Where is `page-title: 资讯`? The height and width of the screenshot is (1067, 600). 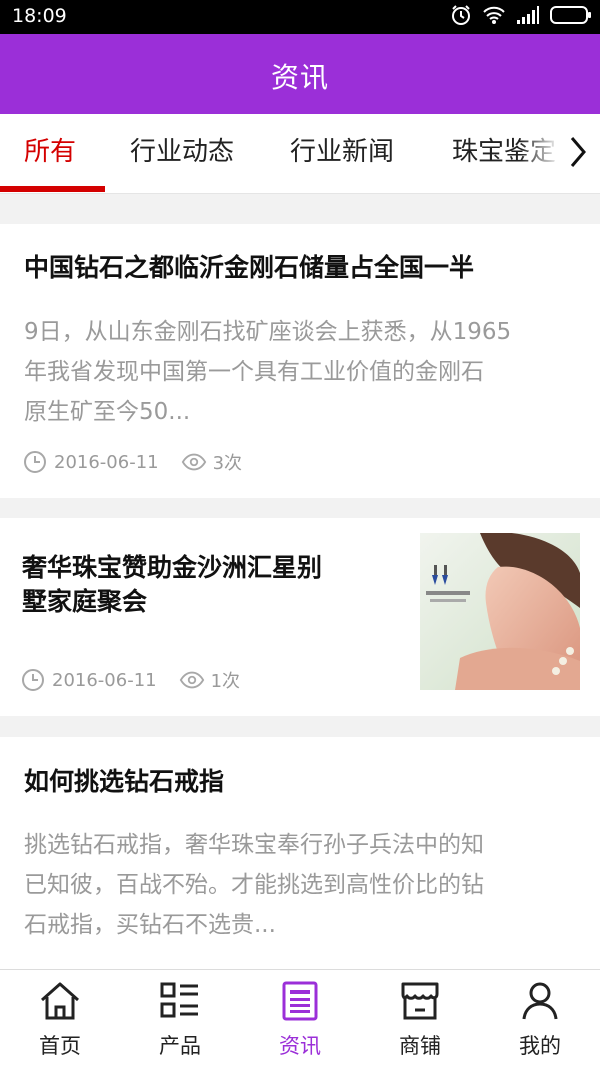 page-title: 资讯 is located at coordinates (299, 77).